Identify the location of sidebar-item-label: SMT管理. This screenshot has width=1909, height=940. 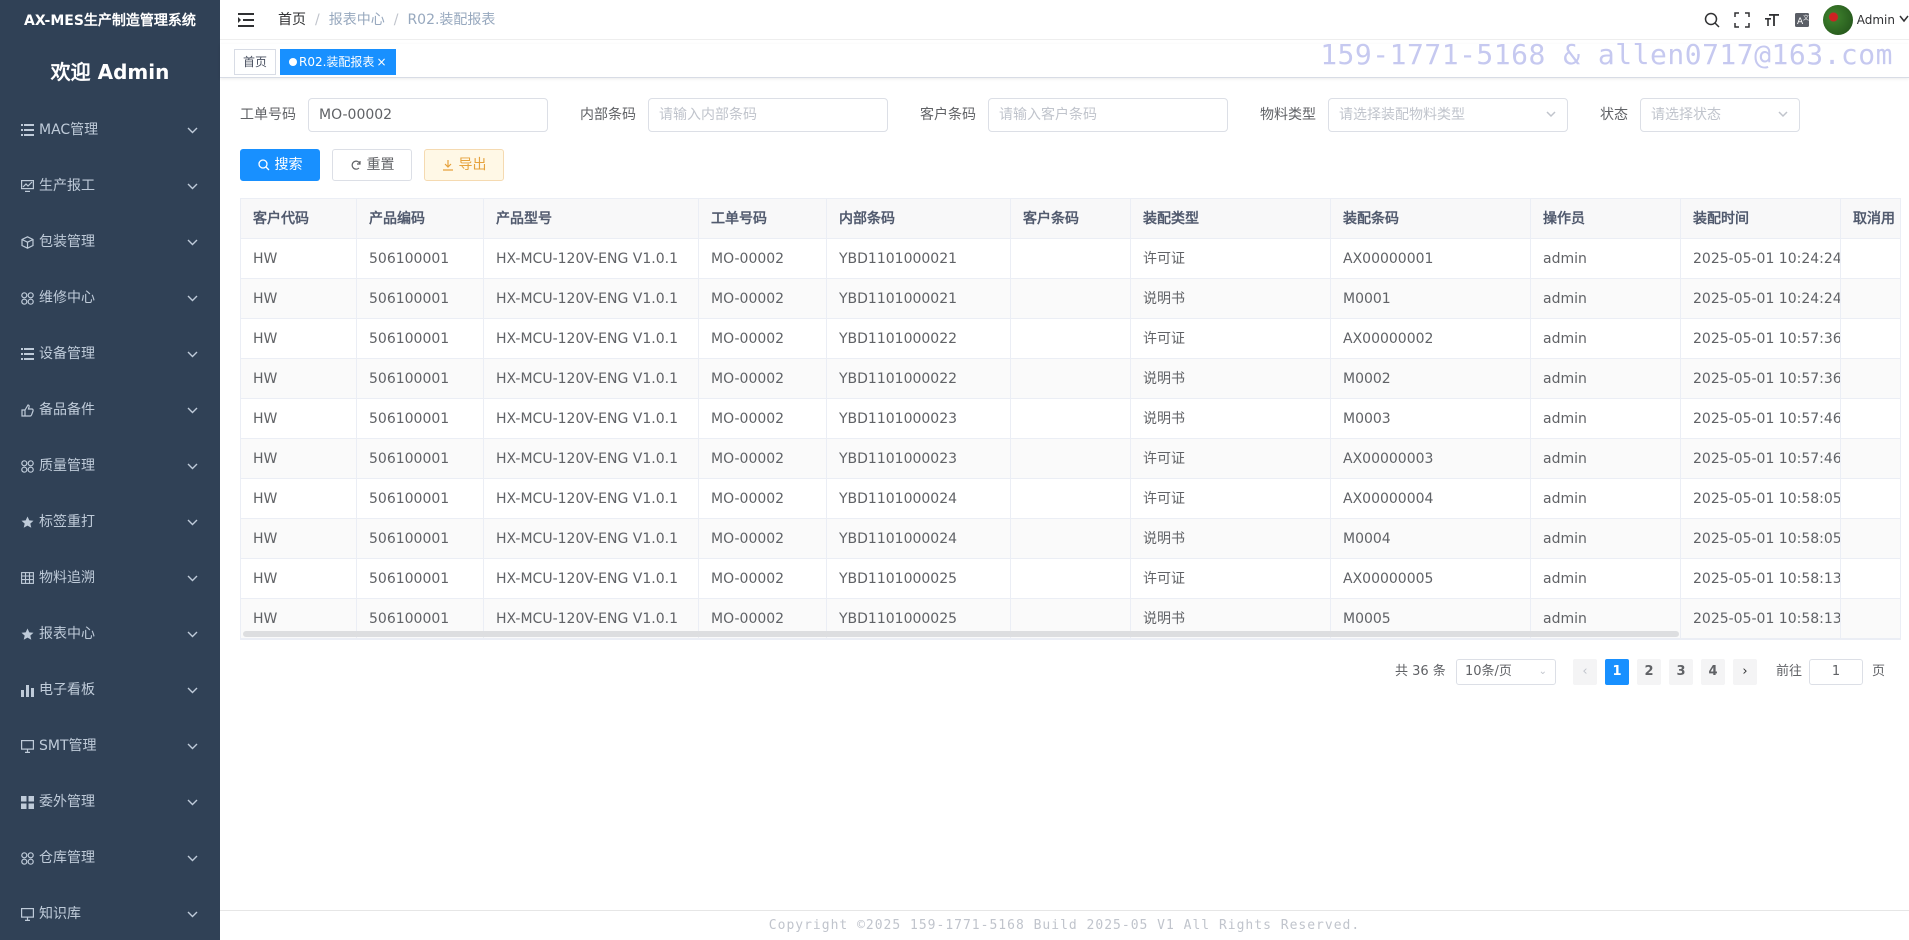
(68, 746).